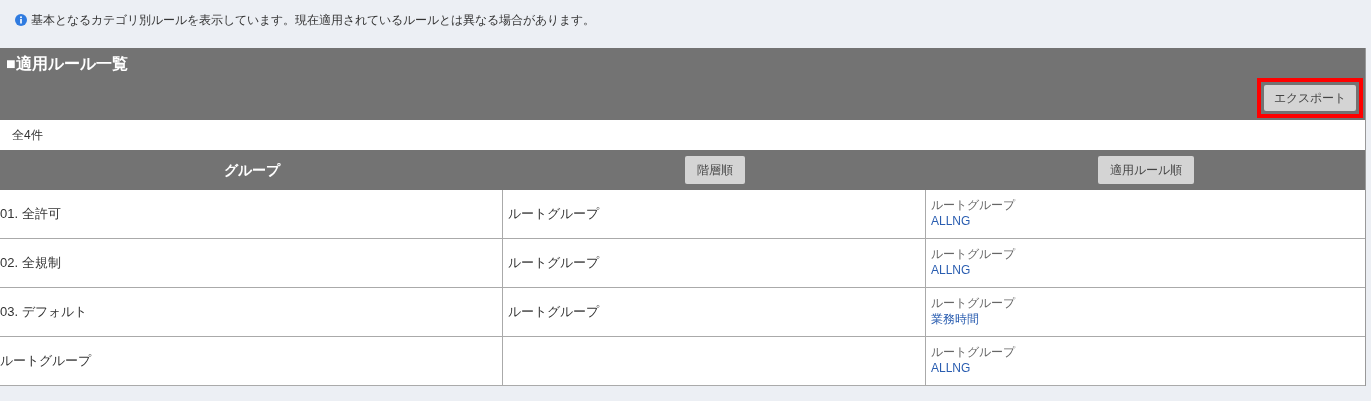 The width and height of the screenshot is (1371, 401). Describe the element at coordinates (30, 263) in the screenshot. I see `table-cell-text: 02. 全規制` at that location.